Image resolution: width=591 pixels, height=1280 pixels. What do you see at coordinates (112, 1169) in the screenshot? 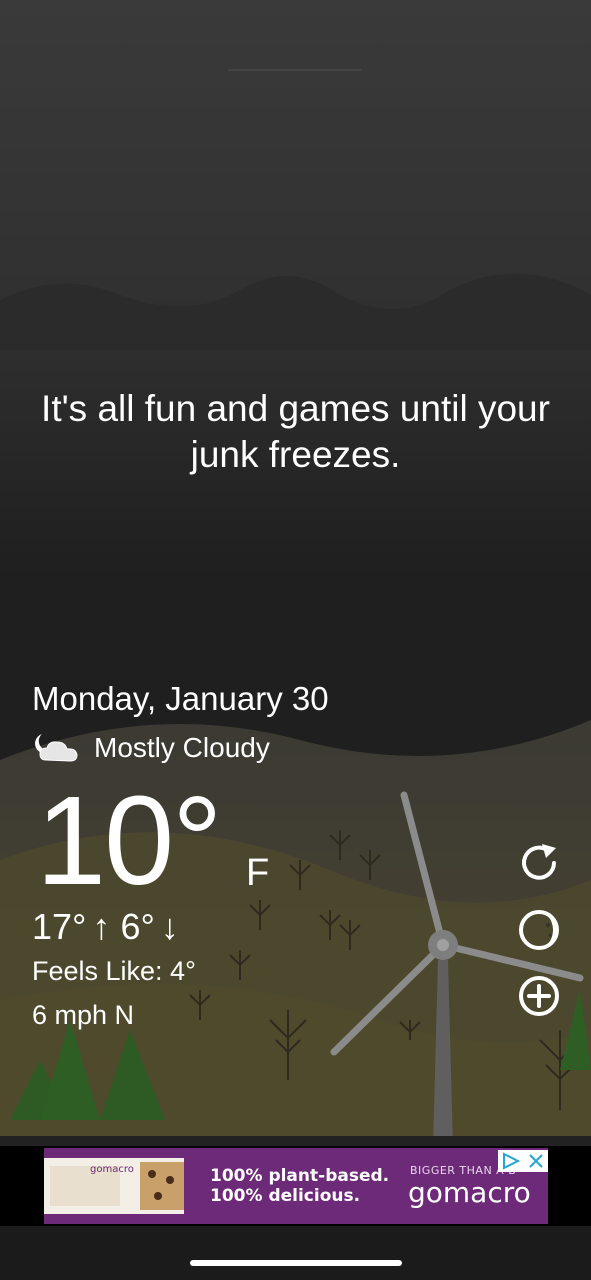
I see `svg-text: gomacro` at bounding box center [112, 1169].